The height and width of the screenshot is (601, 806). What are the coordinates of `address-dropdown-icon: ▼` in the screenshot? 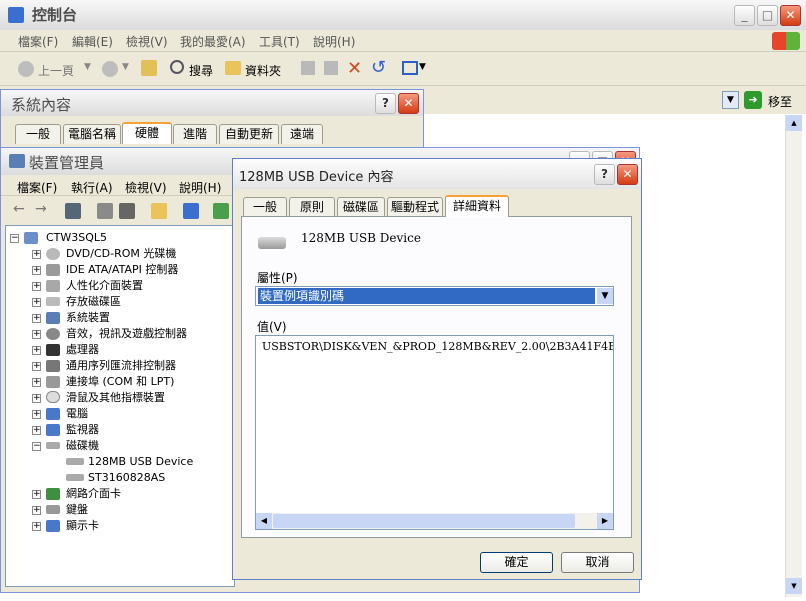 It's located at (730, 100).